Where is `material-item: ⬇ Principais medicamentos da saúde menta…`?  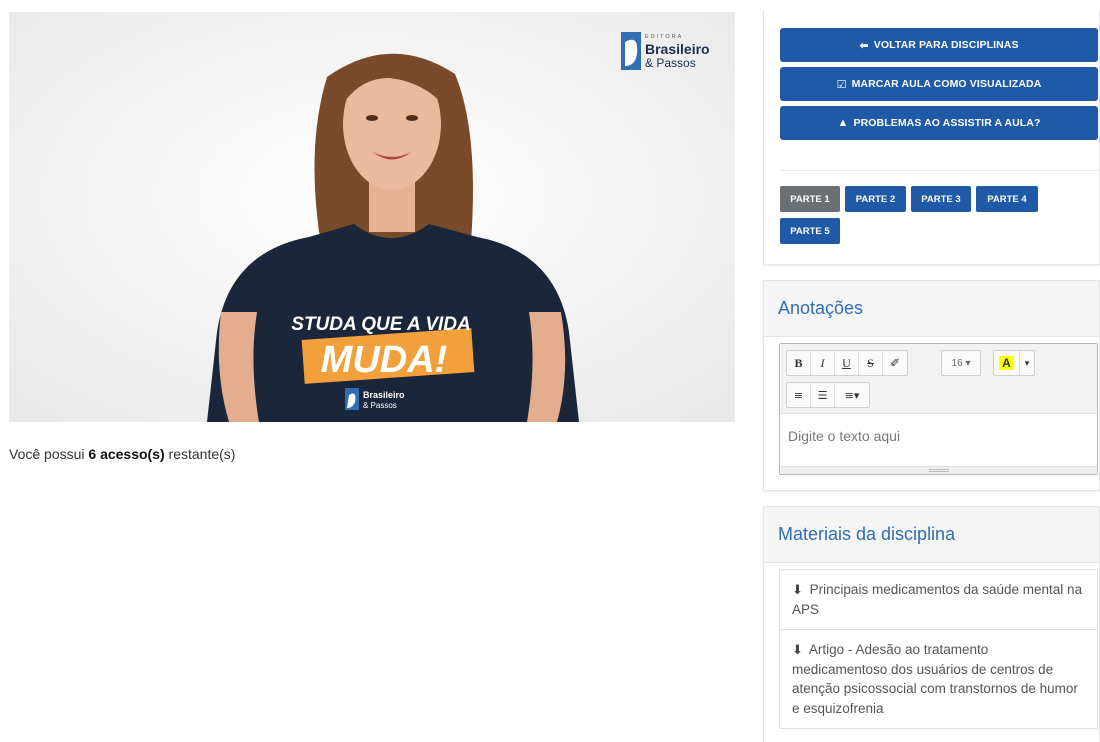
material-item: ⬇ Principais medicamentos da saúde menta… is located at coordinates (938, 600).